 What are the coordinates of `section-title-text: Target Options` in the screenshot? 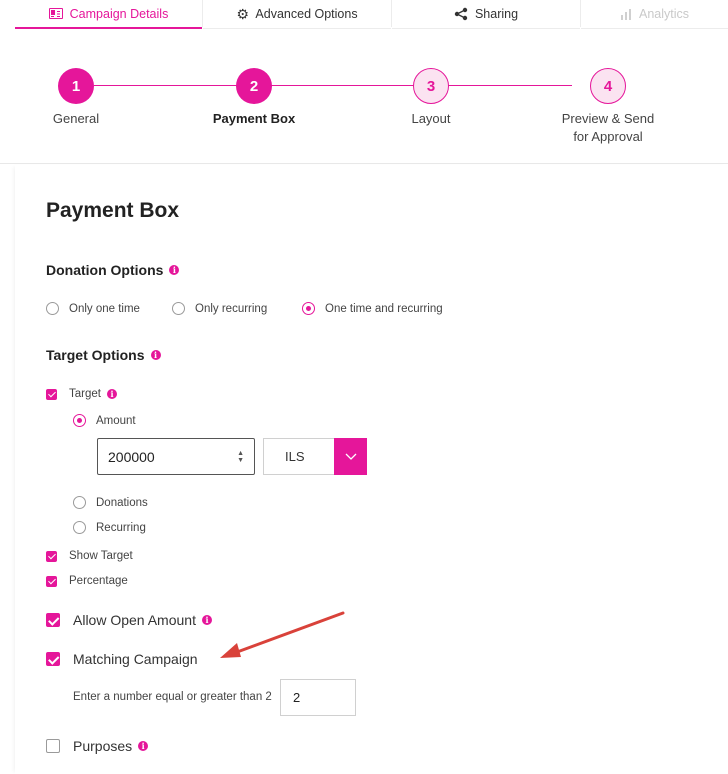 It's located at (95, 355).